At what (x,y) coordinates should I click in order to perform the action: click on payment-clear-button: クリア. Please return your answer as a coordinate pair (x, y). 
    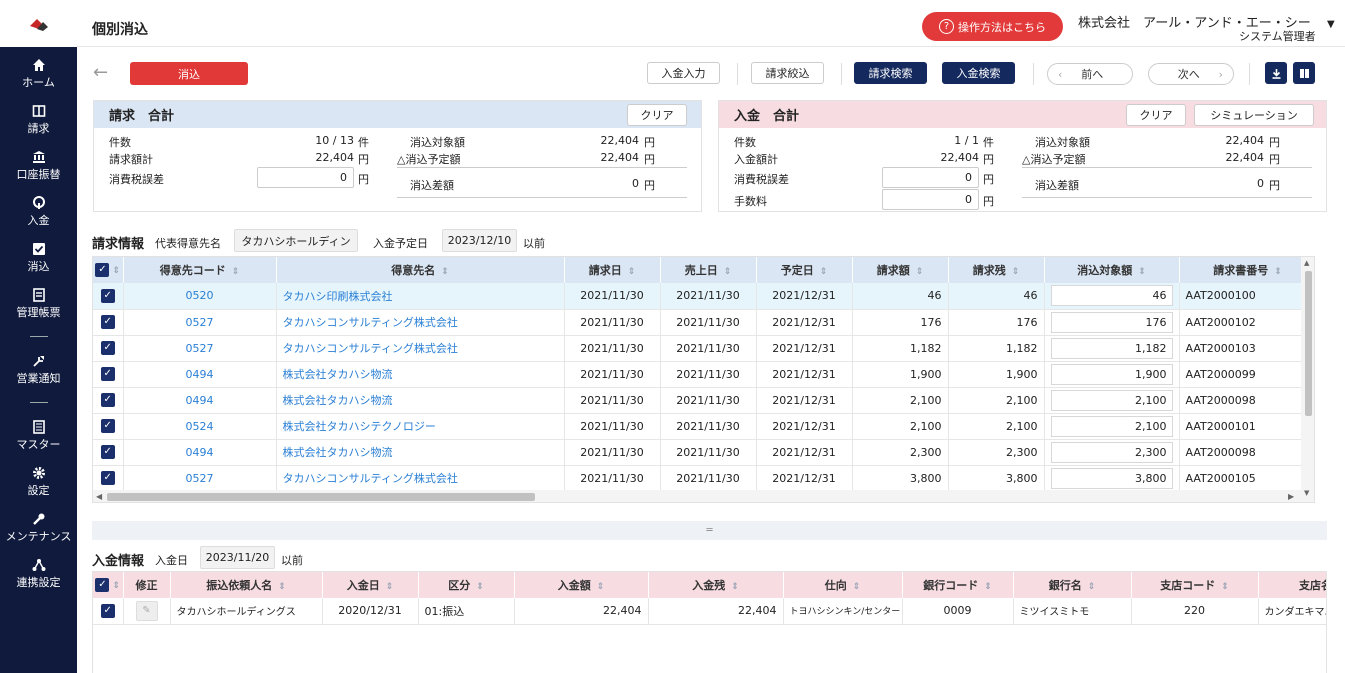
    Looking at the image, I should click on (1156, 115).